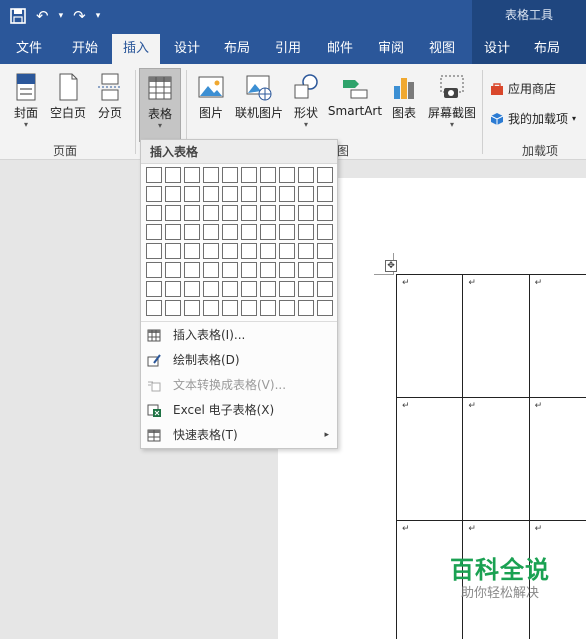 The height and width of the screenshot is (639, 586). What do you see at coordinates (391, 266) in the screenshot?
I see `table-move-handle-icon: ✥` at bounding box center [391, 266].